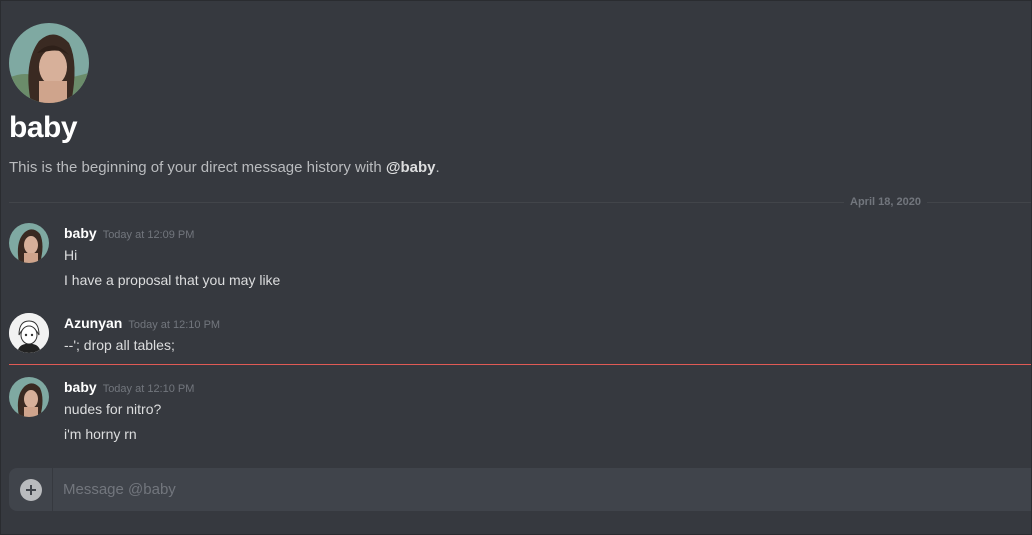 This screenshot has height=535, width=1032. I want to click on message-text: nudes for nitro?, so click(113, 409).